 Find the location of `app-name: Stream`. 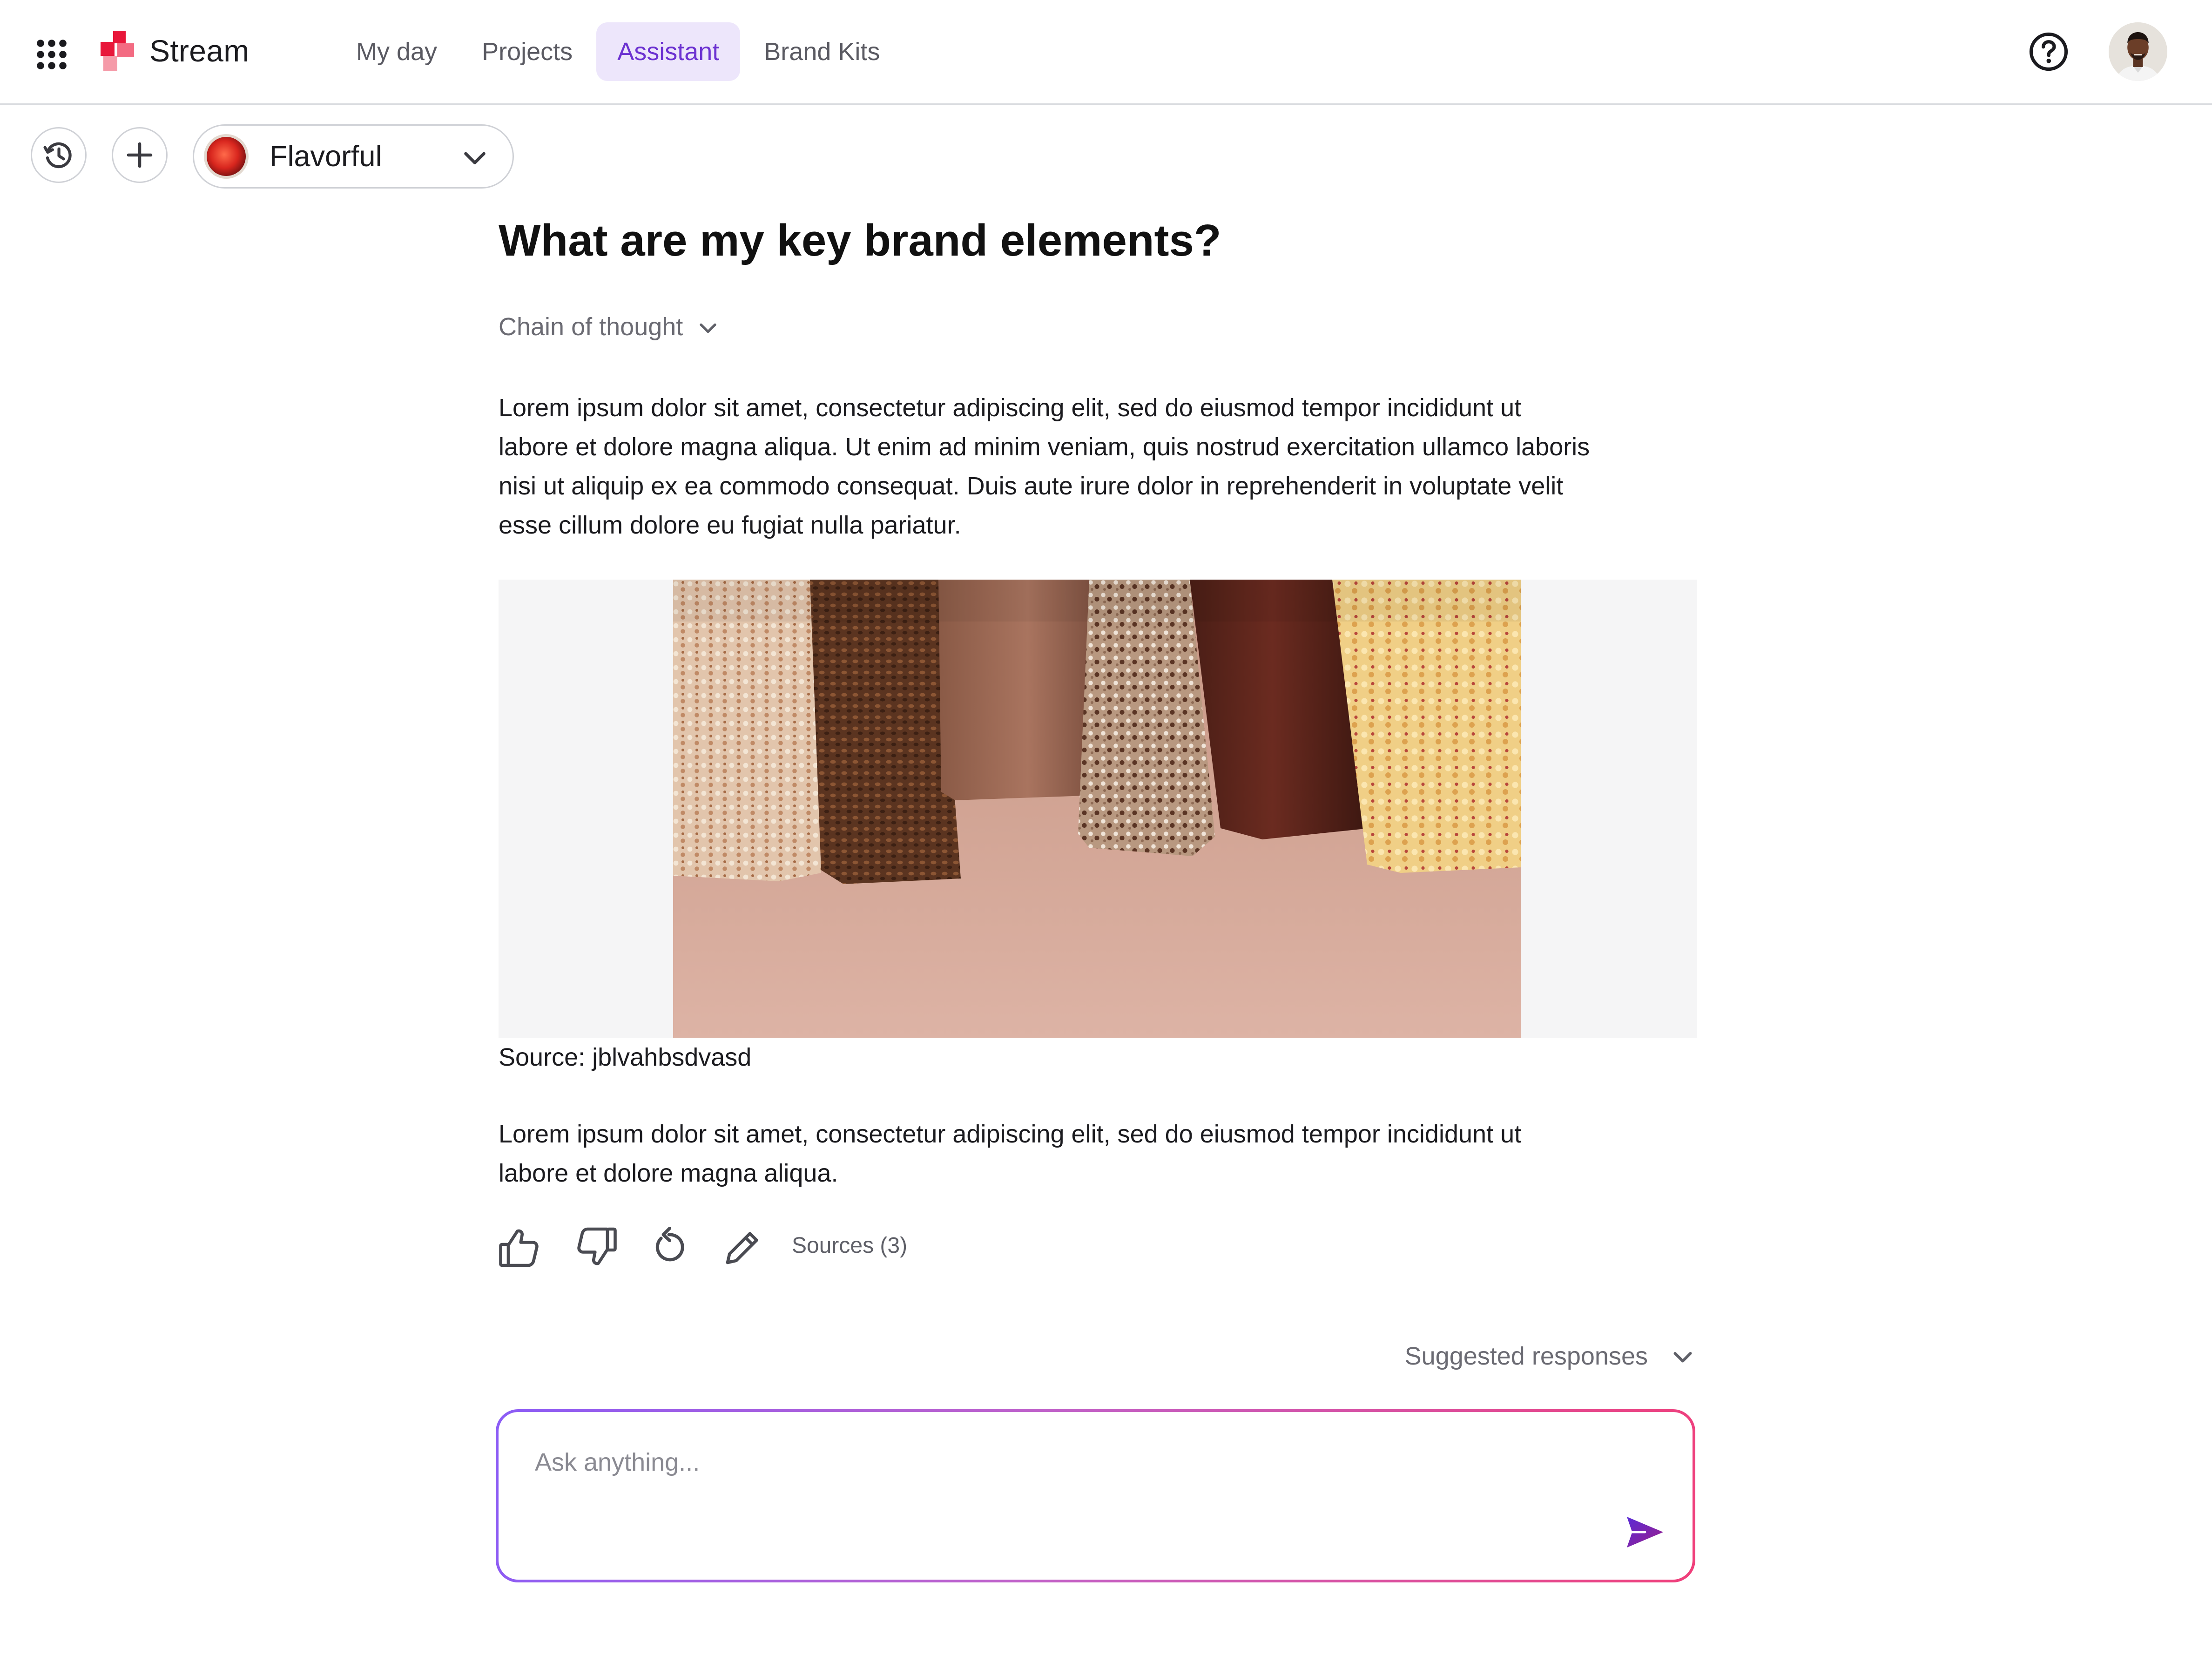

app-name: Stream is located at coordinates (199, 51).